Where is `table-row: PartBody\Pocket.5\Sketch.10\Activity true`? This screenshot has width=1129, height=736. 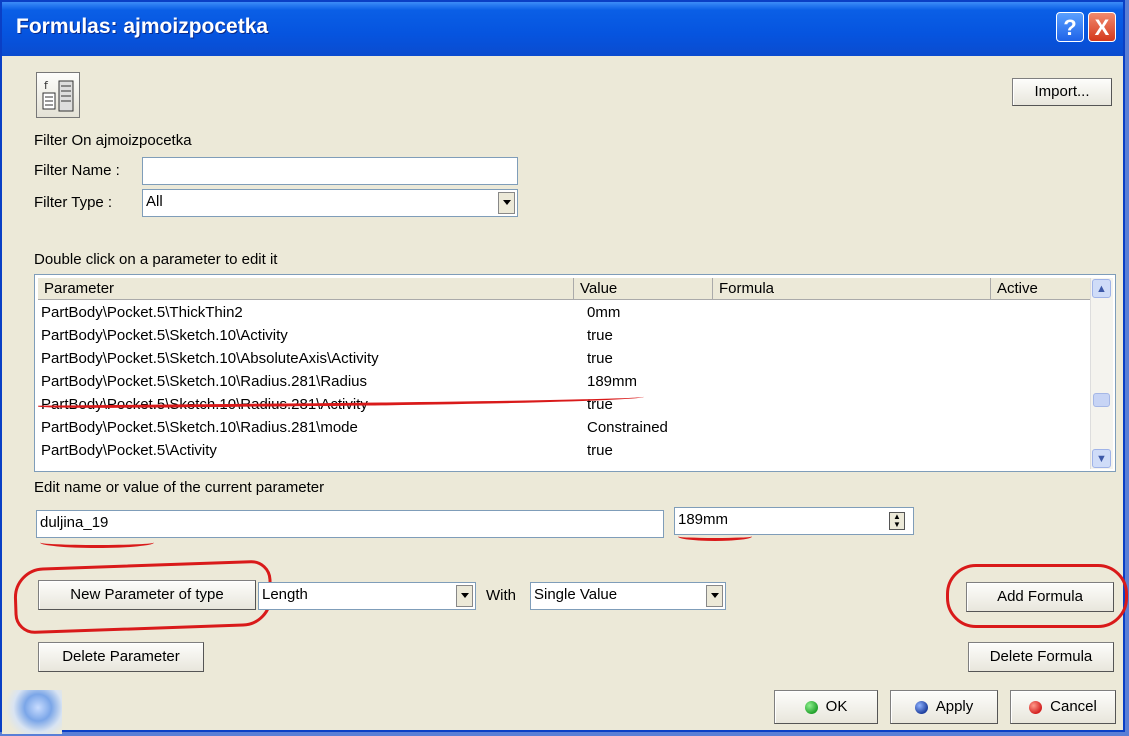
table-row: PartBody\Pocket.5\Sketch.10\Activity true is located at coordinates (556, 335).